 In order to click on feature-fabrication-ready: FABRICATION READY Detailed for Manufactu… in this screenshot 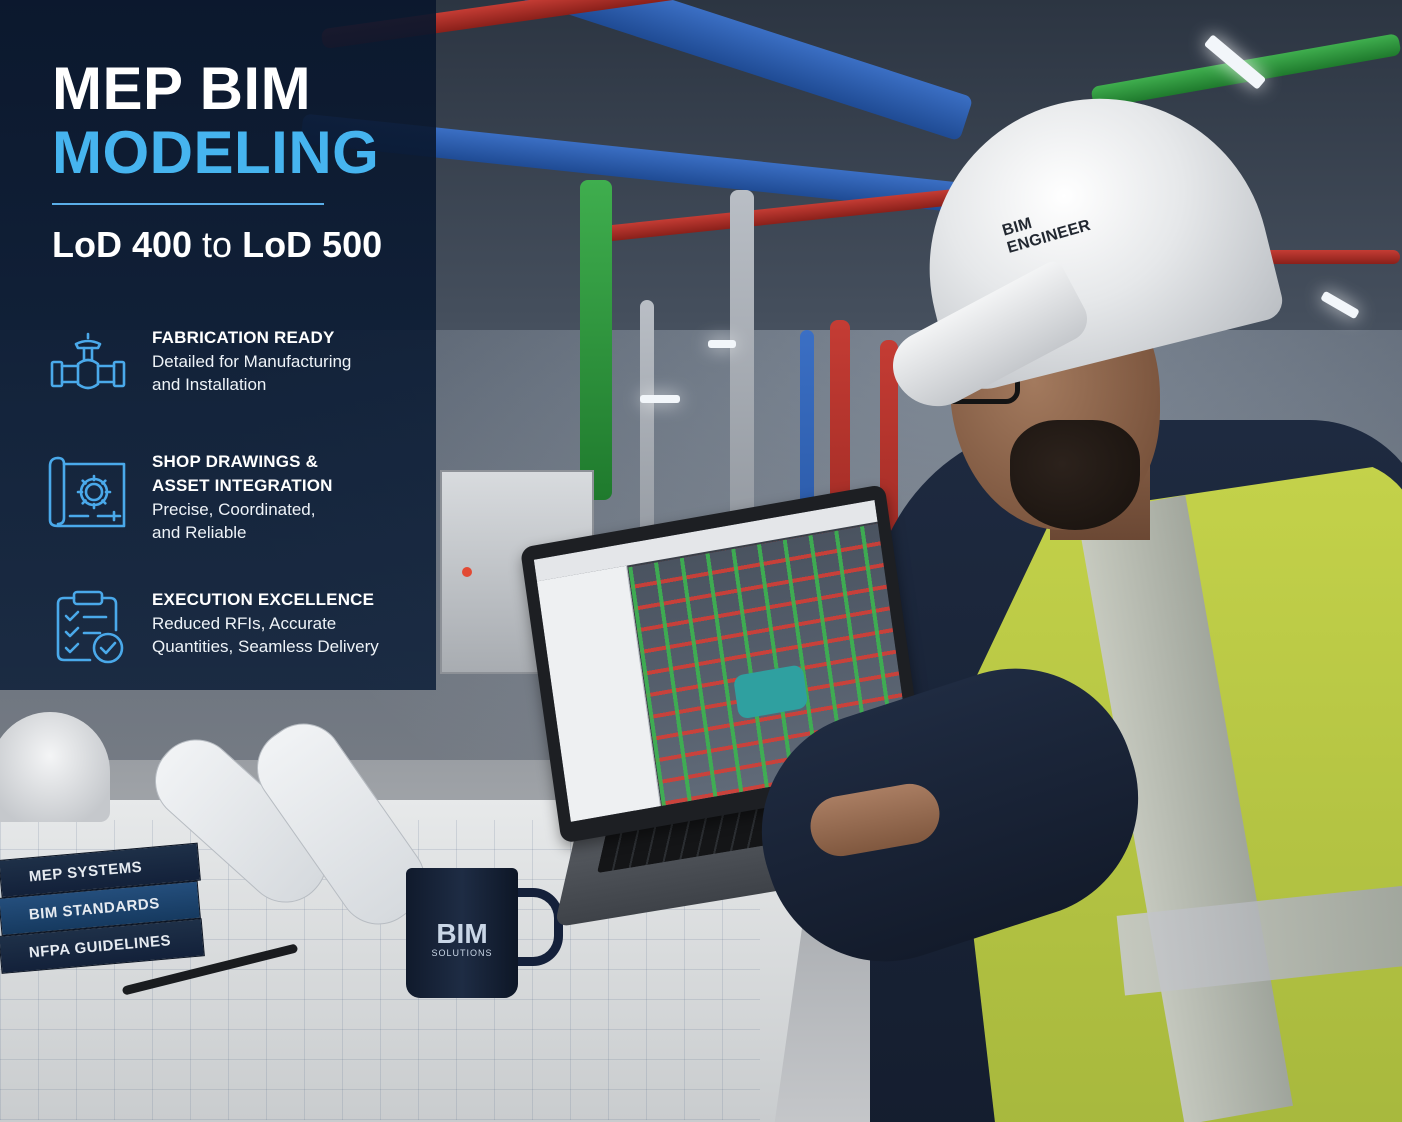, I will do `click(228, 366)`.